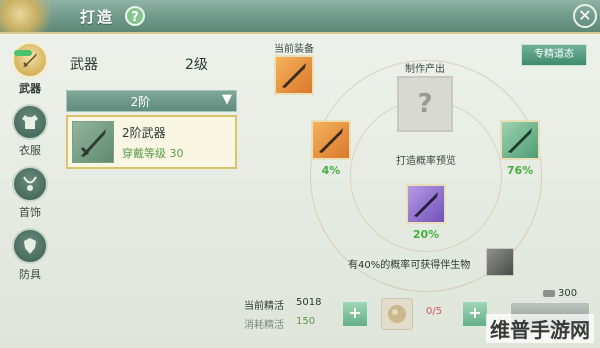 This screenshot has height=348, width=600. I want to click on current-equip-label: 当前装备, so click(294, 49).